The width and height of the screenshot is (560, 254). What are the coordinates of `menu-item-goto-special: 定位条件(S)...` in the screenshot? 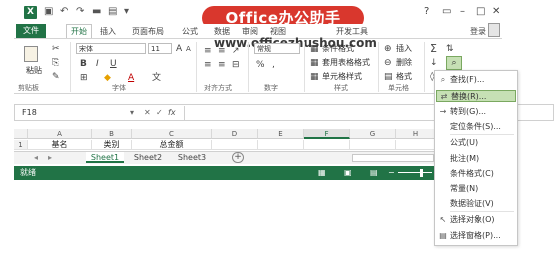 It's located at (476, 127).